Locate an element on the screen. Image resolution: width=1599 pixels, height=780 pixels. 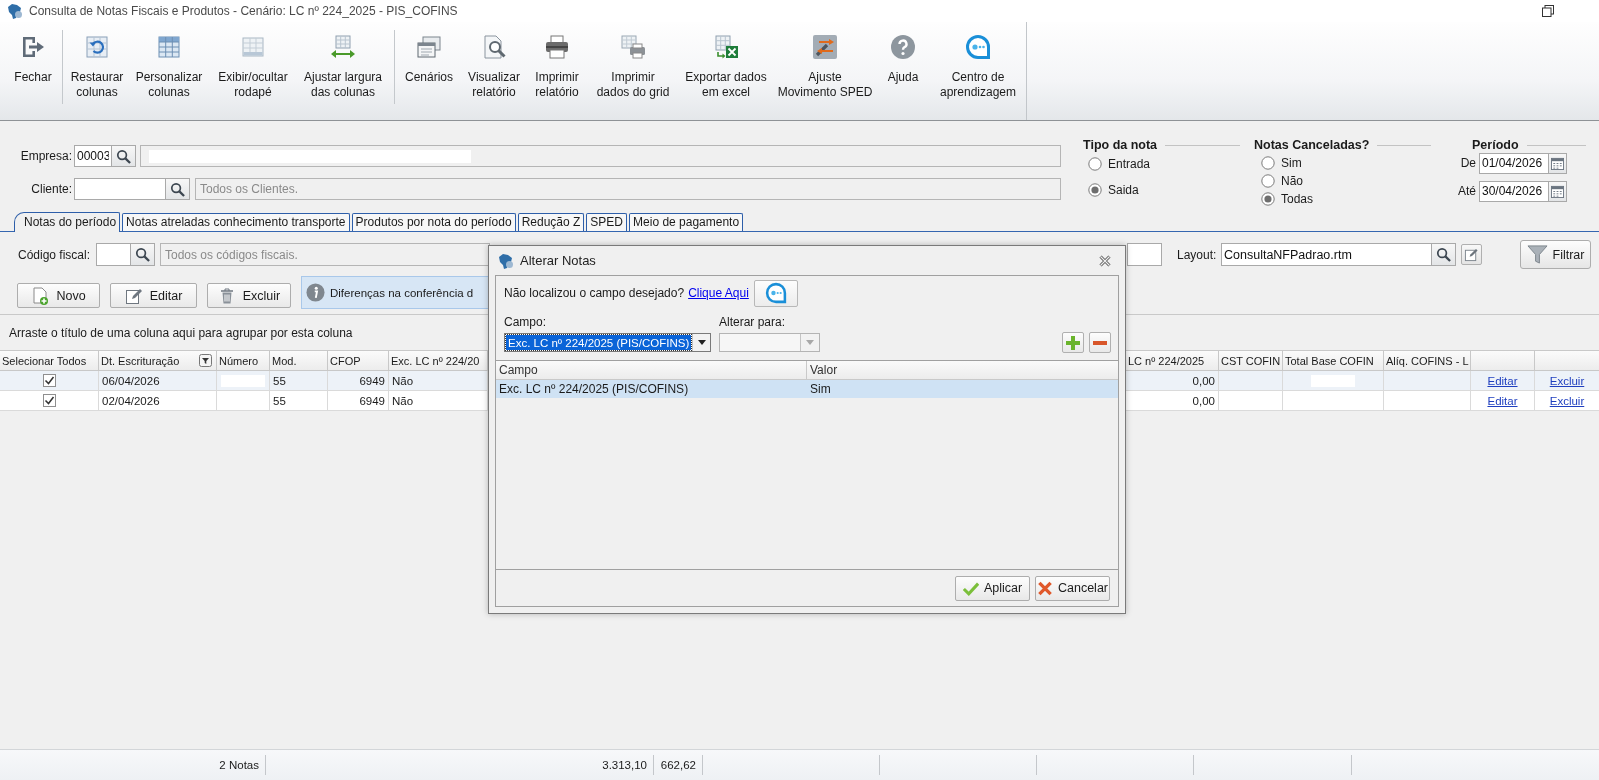
table-cell-text: Exc. LC nº 224/2025 (PIS/COFINS) is located at coordinates (594, 389).